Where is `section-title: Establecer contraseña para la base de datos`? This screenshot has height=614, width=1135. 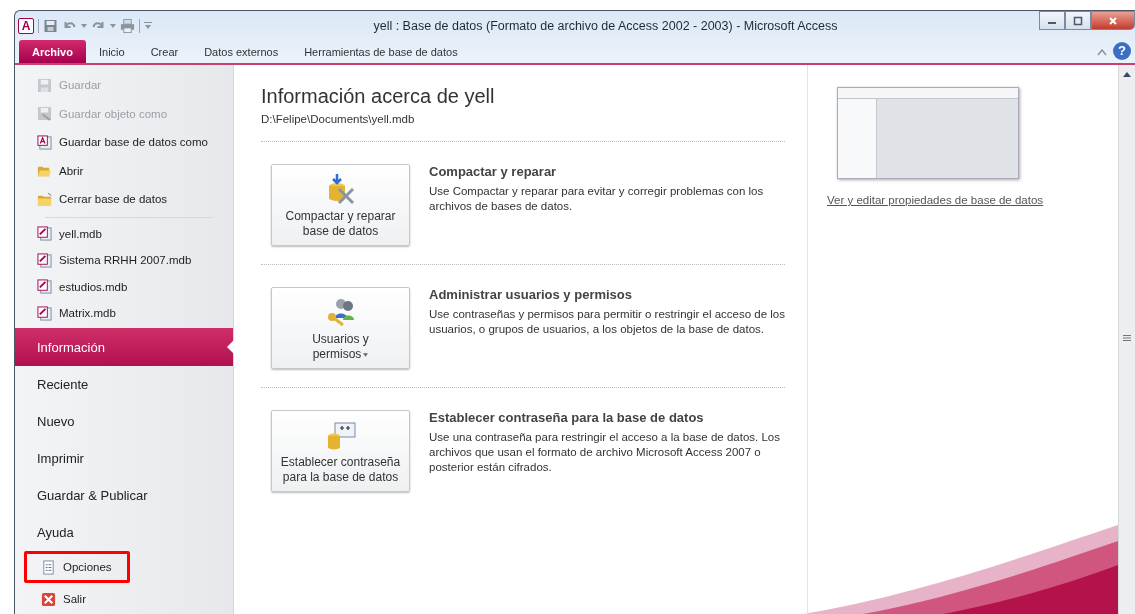
section-title: Establecer contraseña para la base de datos is located at coordinates (567, 417).